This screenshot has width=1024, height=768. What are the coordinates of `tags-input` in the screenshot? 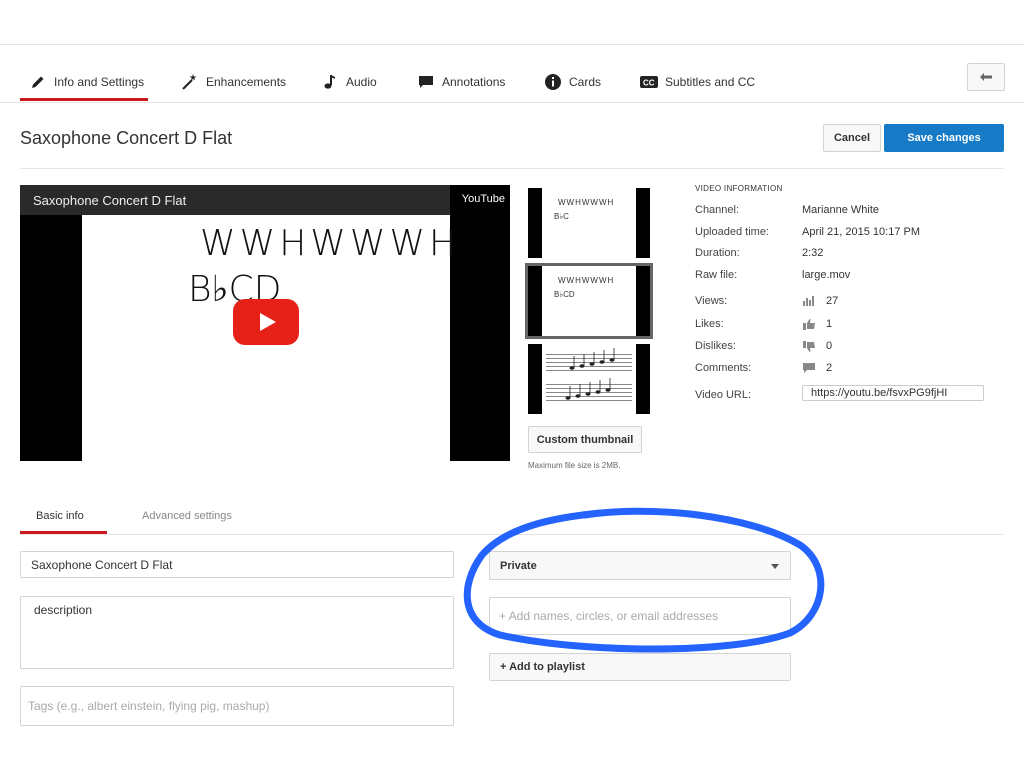 It's located at (237, 706).